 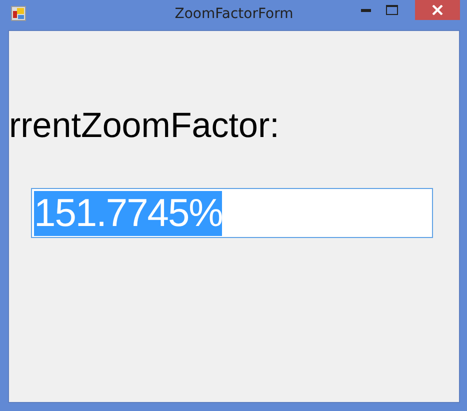 What do you see at coordinates (144, 126) in the screenshot?
I see `zoom-factor-label: rrentZoomFactor:` at bounding box center [144, 126].